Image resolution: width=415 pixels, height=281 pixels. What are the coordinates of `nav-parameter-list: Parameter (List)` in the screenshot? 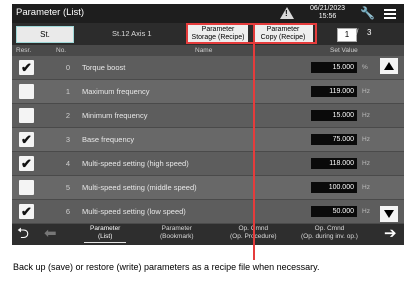 It's located at (105, 234).